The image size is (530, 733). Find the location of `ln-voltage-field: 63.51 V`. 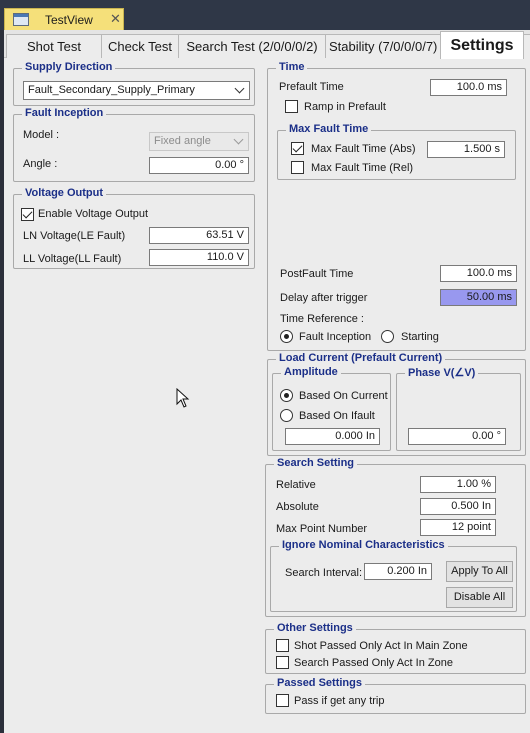

ln-voltage-field: 63.51 V is located at coordinates (199, 235).